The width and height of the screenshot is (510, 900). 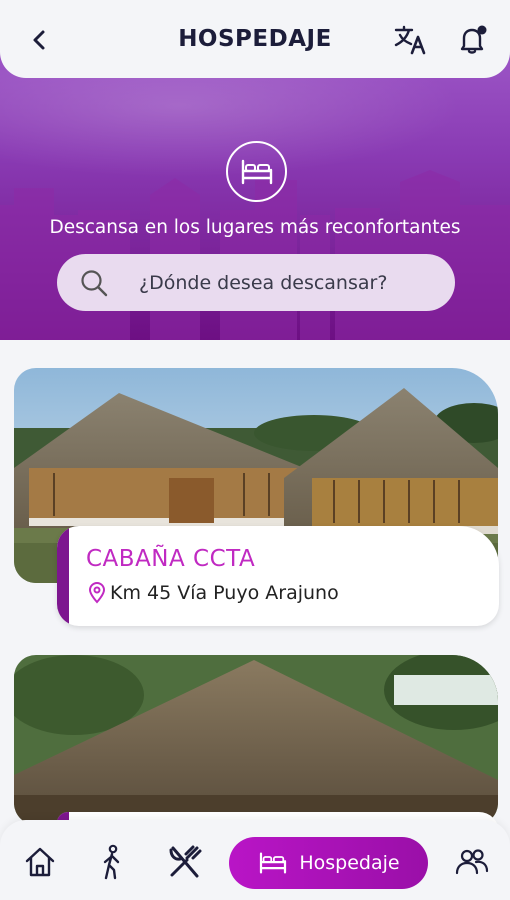 I want to click on top-header: HOSPEDAJE, so click(x=255, y=39).